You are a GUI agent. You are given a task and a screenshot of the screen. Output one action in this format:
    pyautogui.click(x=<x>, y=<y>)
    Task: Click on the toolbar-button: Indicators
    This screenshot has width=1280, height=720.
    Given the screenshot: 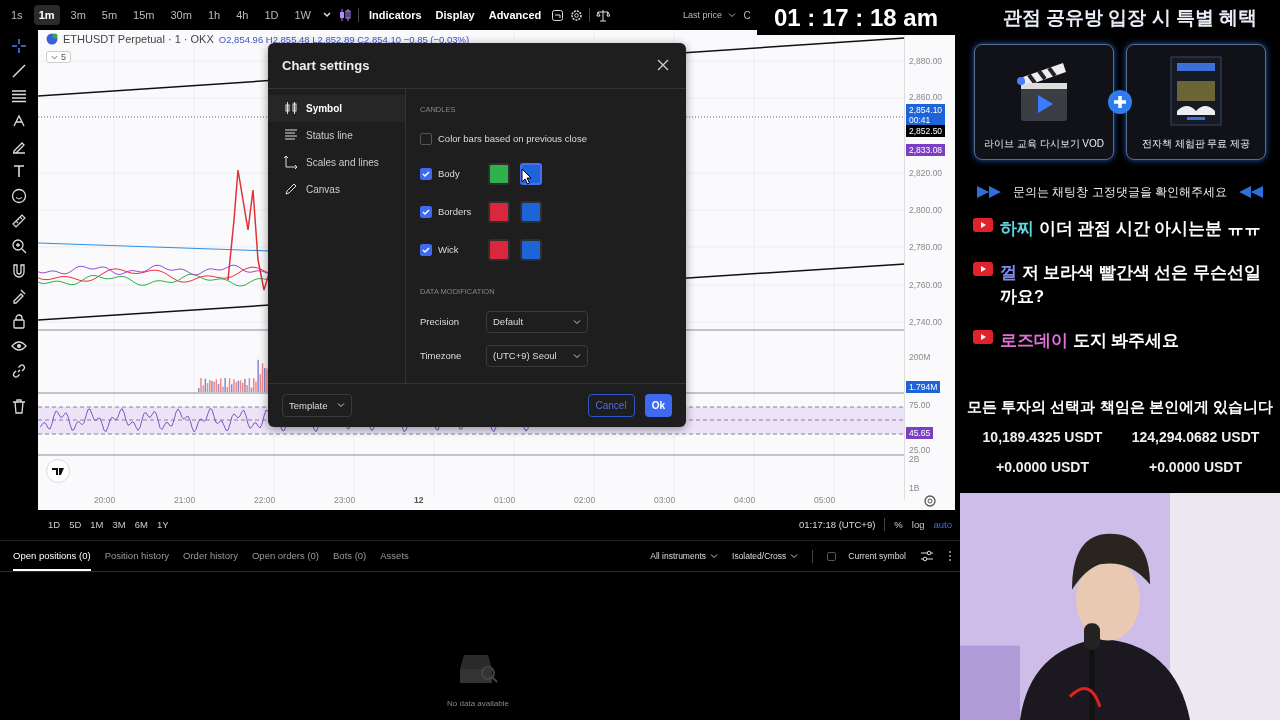 What is the action you would take?
    pyautogui.click(x=395, y=15)
    